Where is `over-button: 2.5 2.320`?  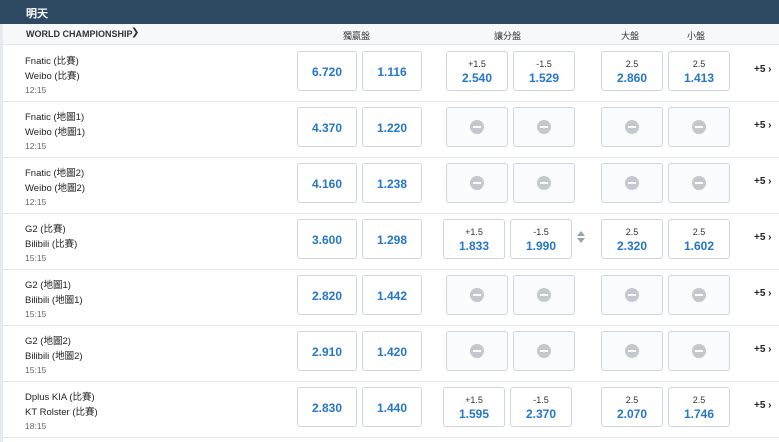
over-button: 2.5 2.320 is located at coordinates (632, 239).